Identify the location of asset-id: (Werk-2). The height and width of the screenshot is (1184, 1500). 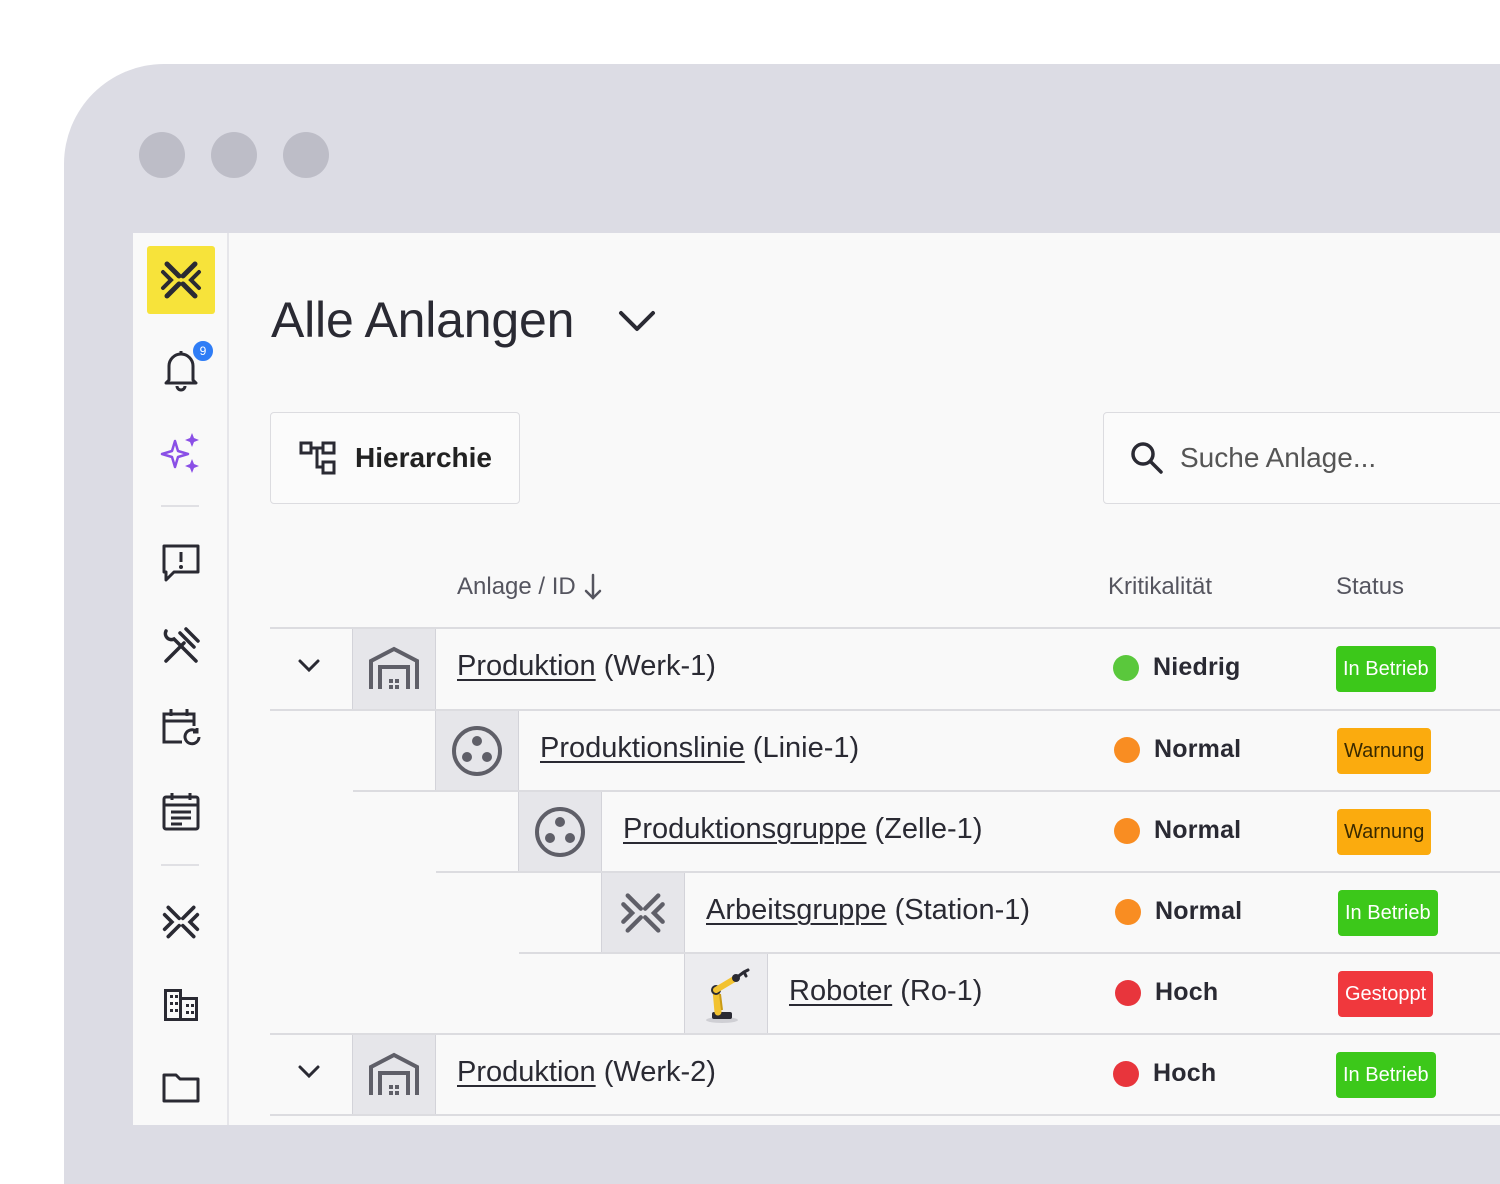
(659, 1072).